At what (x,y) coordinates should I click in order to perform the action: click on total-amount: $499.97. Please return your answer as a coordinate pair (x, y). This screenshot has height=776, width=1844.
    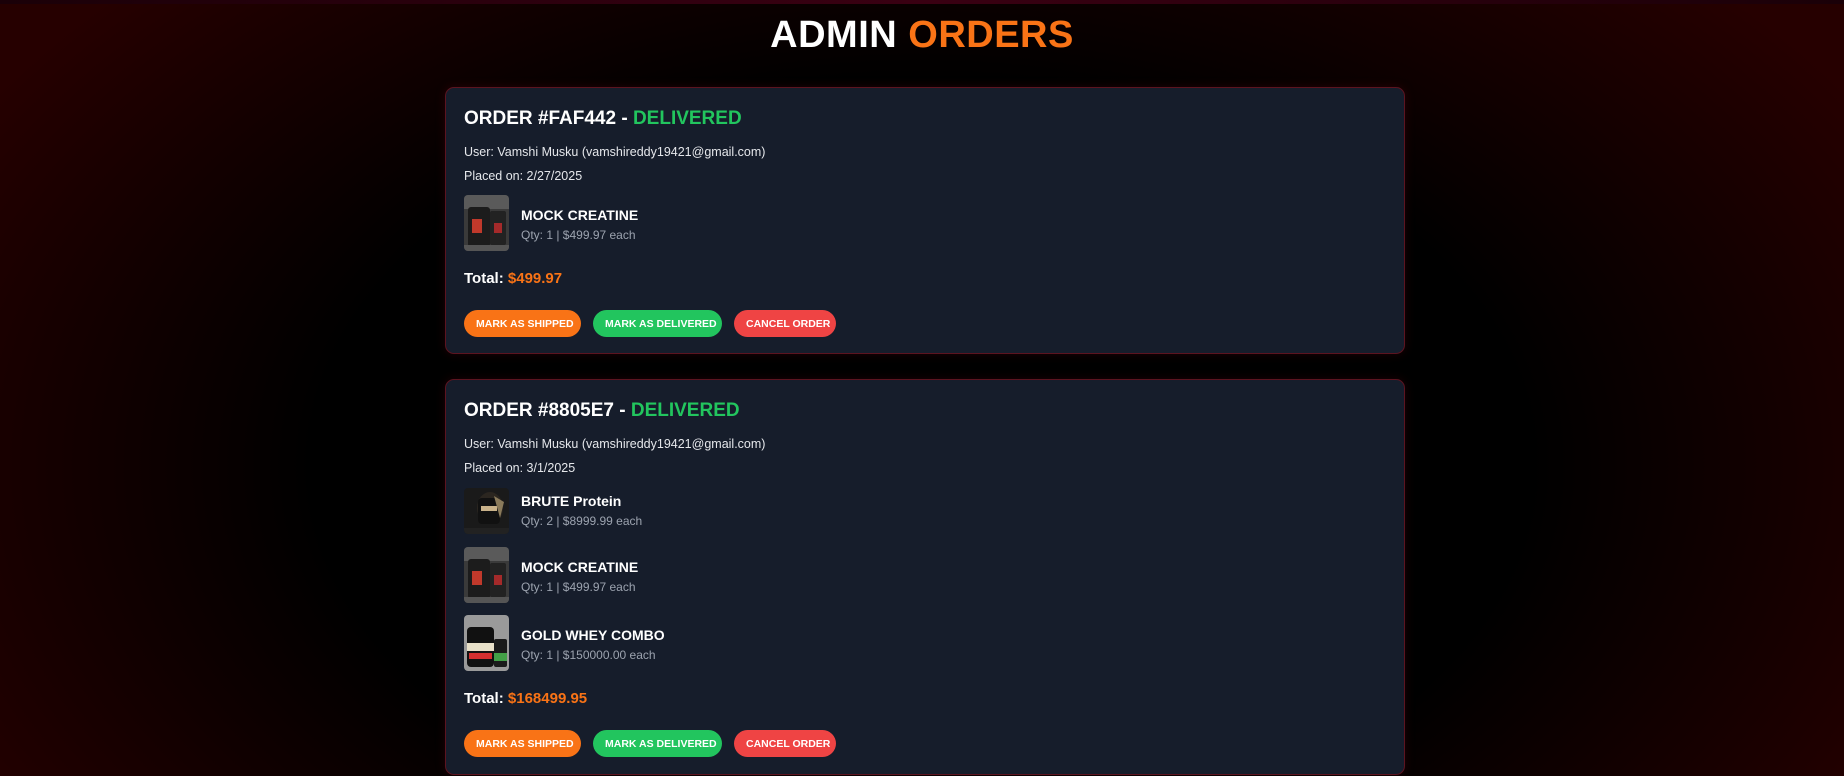
    Looking at the image, I should click on (535, 278).